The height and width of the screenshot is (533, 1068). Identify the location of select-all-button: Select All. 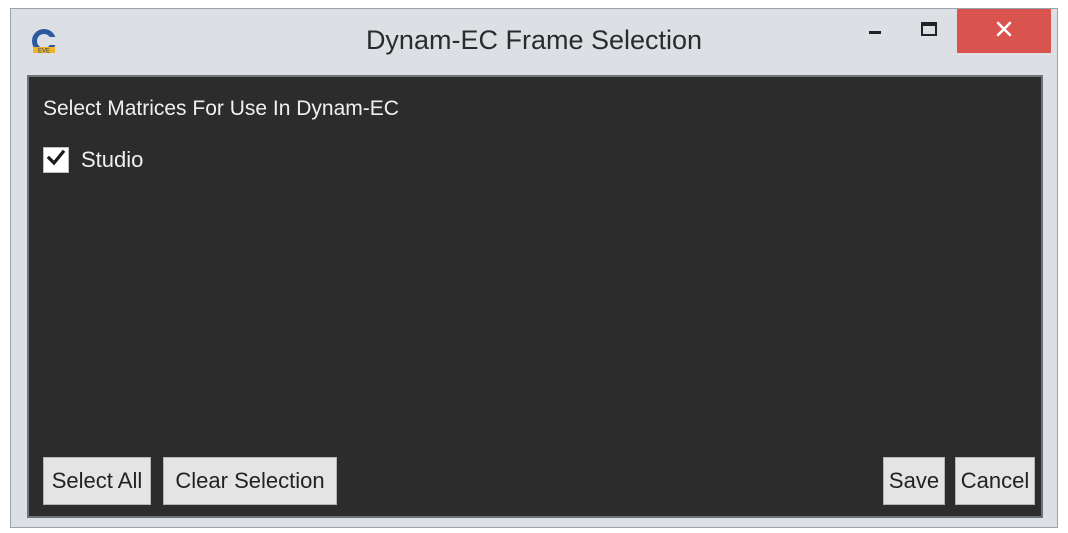
(97, 481).